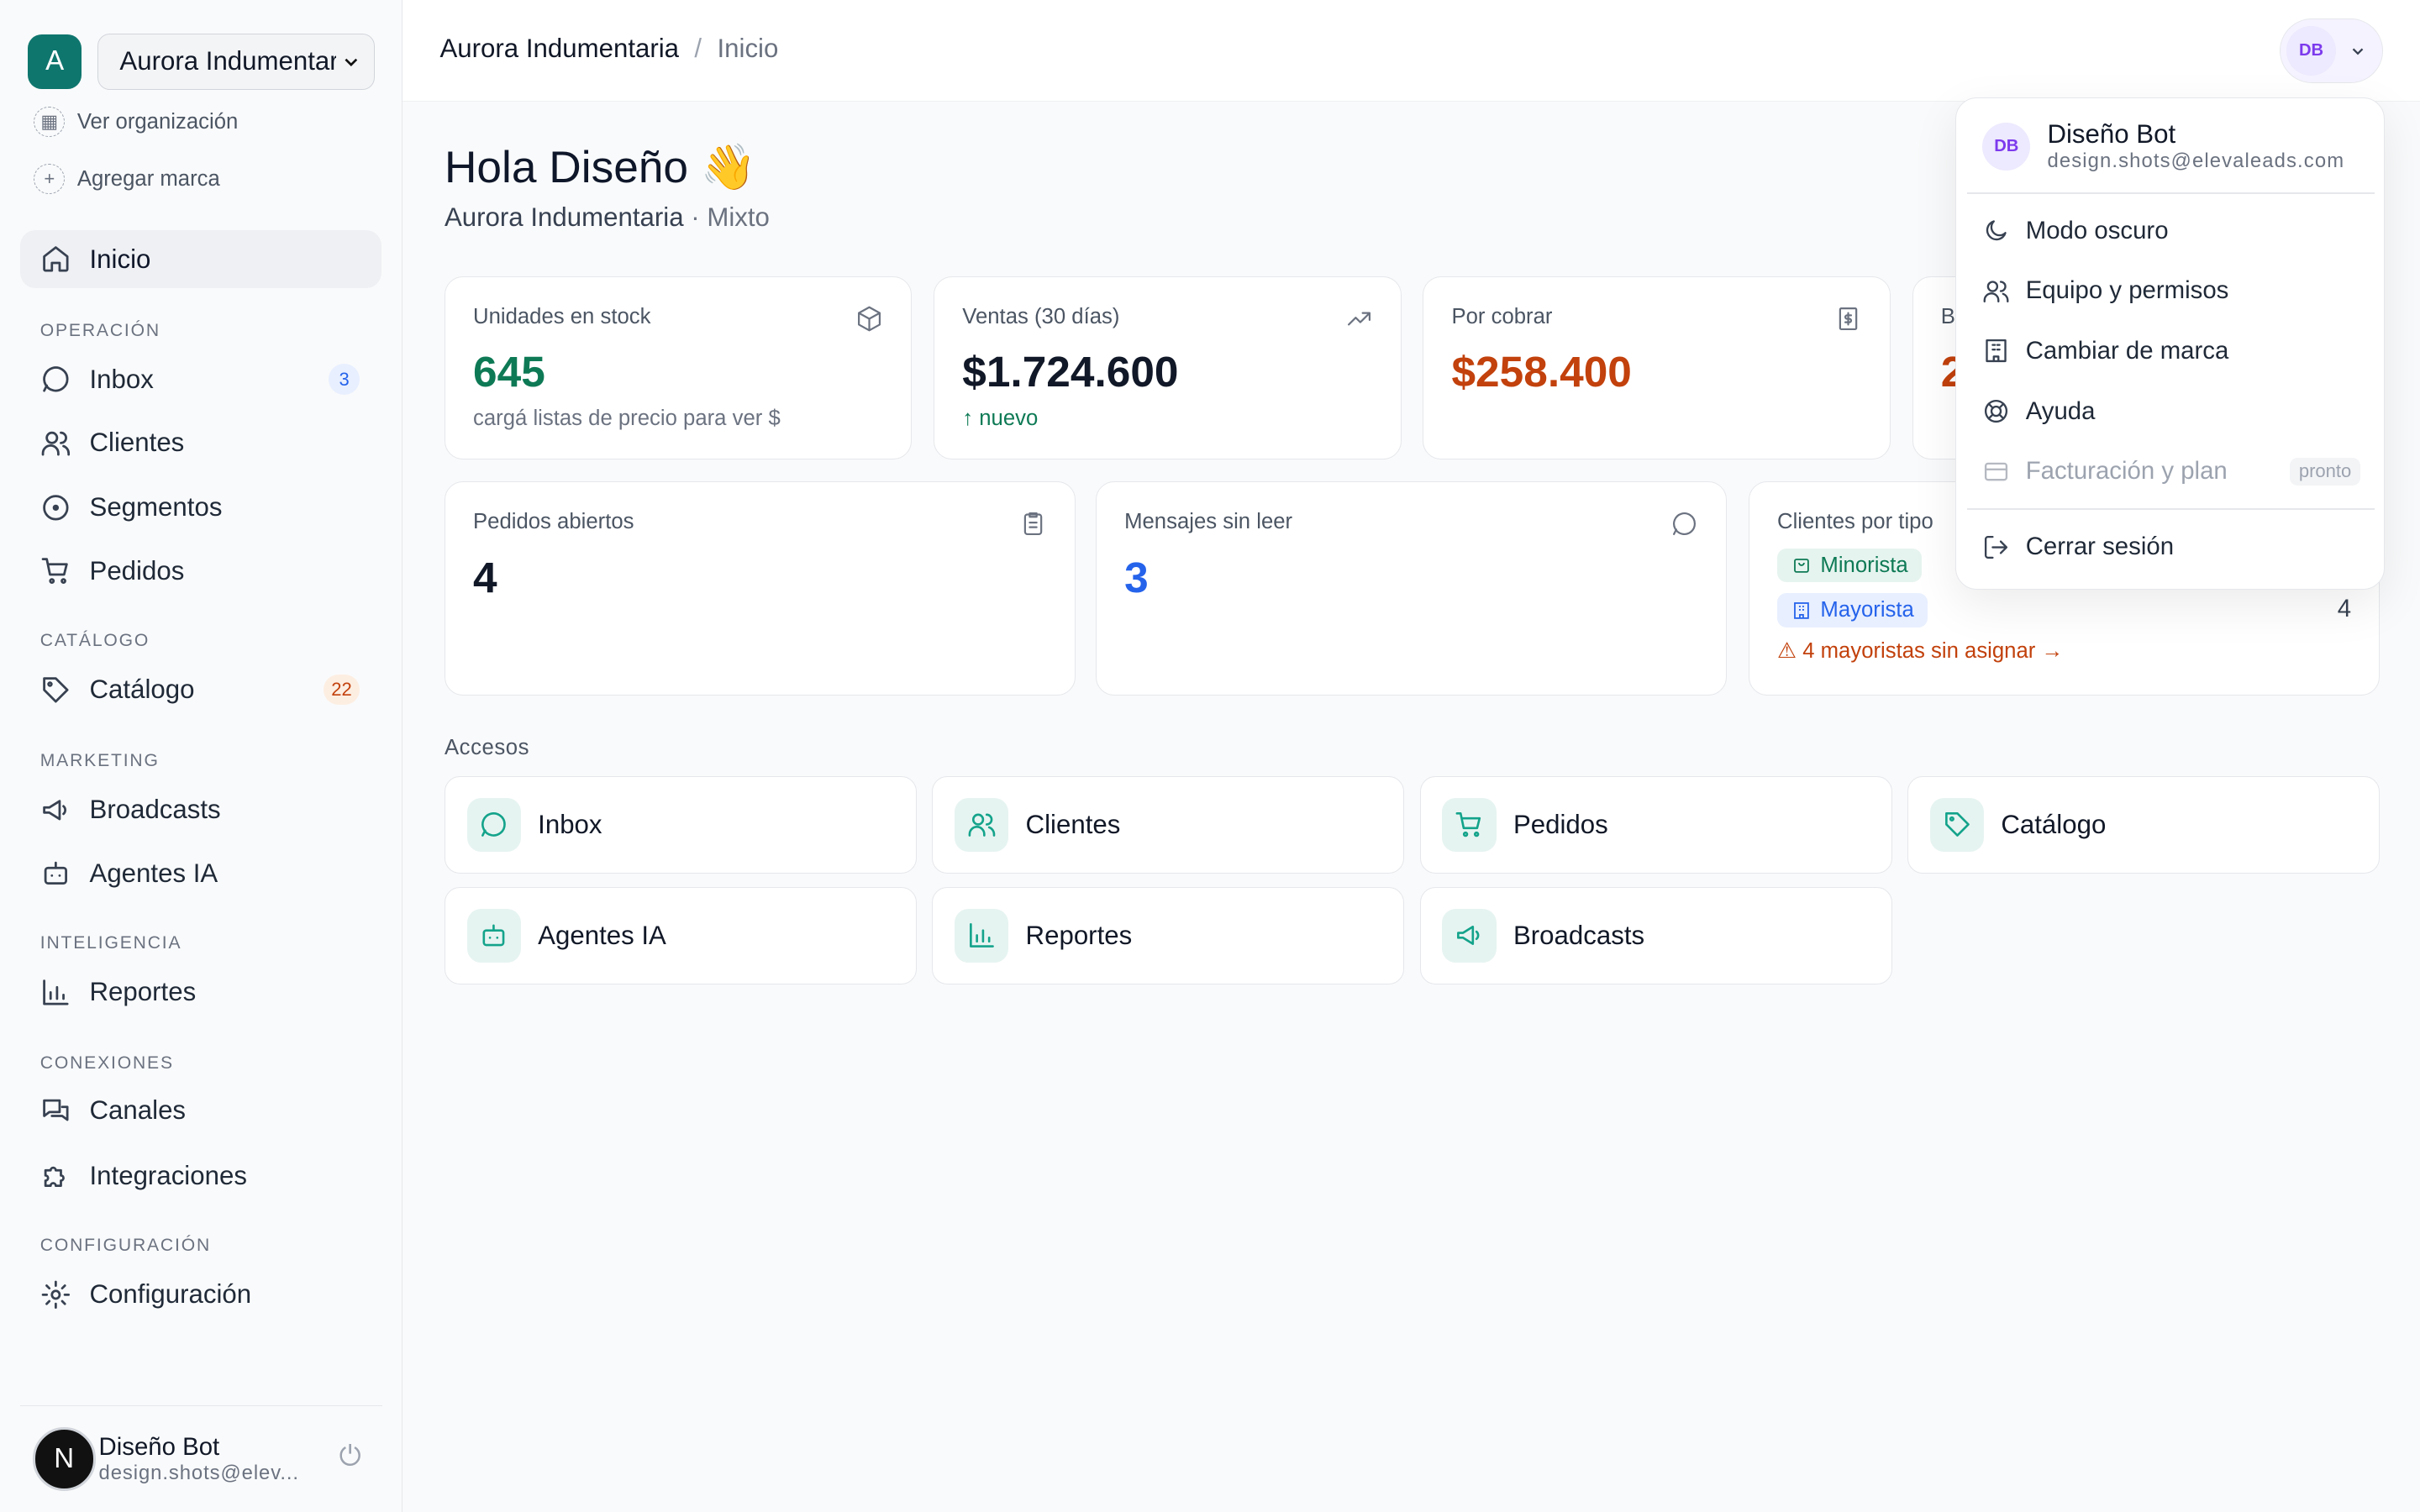 This screenshot has width=2420, height=1512. What do you see at coordinates (148, 178) in the screenshot?
I see `add-brand-label: Agregar marca` at bounding box center [148, 178].